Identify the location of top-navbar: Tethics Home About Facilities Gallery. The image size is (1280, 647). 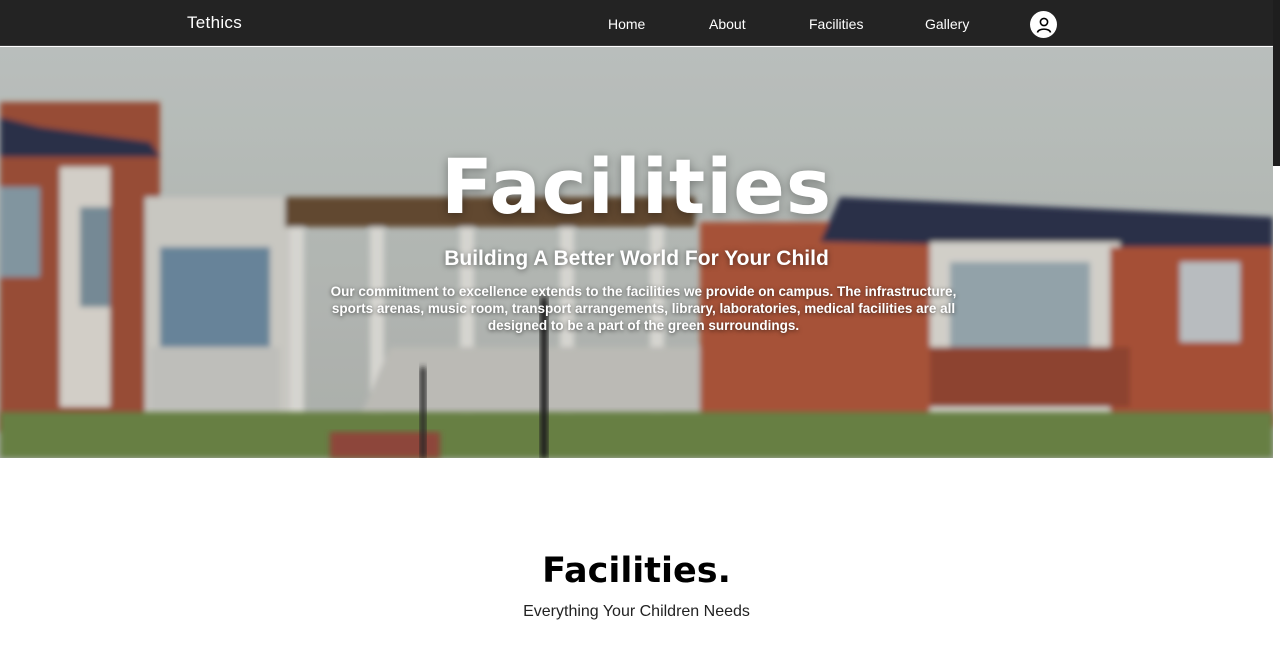
(640, 23).